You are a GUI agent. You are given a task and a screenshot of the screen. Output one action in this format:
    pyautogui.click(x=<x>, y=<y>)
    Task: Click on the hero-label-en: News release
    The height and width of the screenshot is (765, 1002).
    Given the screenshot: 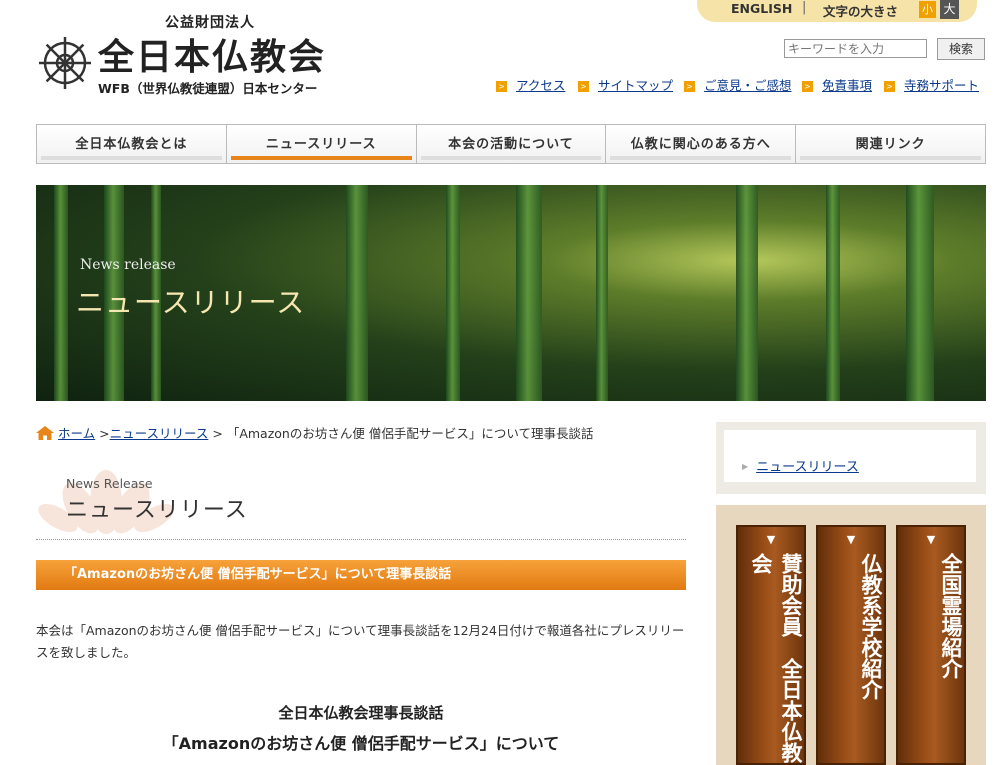 What is the action you would take?
    pyautogui.click(x=128, y=265)
    